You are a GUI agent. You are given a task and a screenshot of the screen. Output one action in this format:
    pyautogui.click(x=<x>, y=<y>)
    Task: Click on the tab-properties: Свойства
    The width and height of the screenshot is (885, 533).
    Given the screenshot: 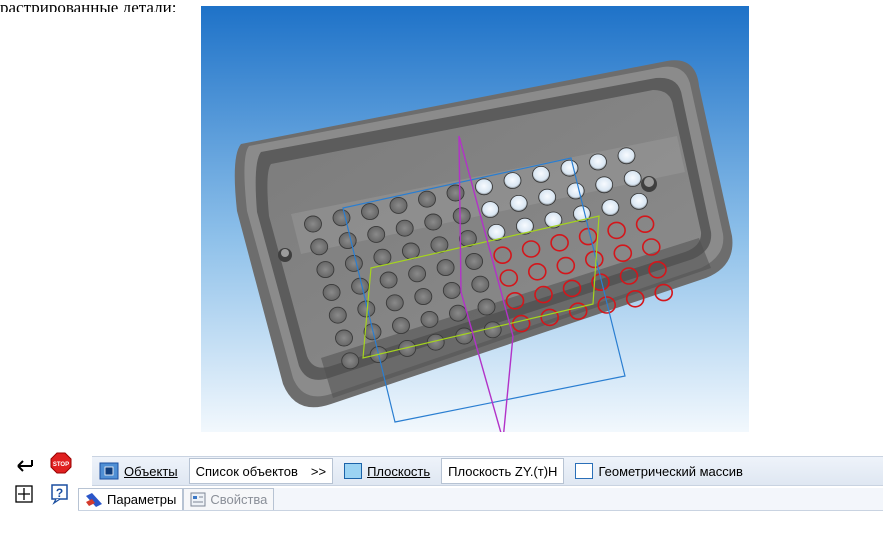 What is the action you would take?
    pyautogui.click(x=229, y=499)
    